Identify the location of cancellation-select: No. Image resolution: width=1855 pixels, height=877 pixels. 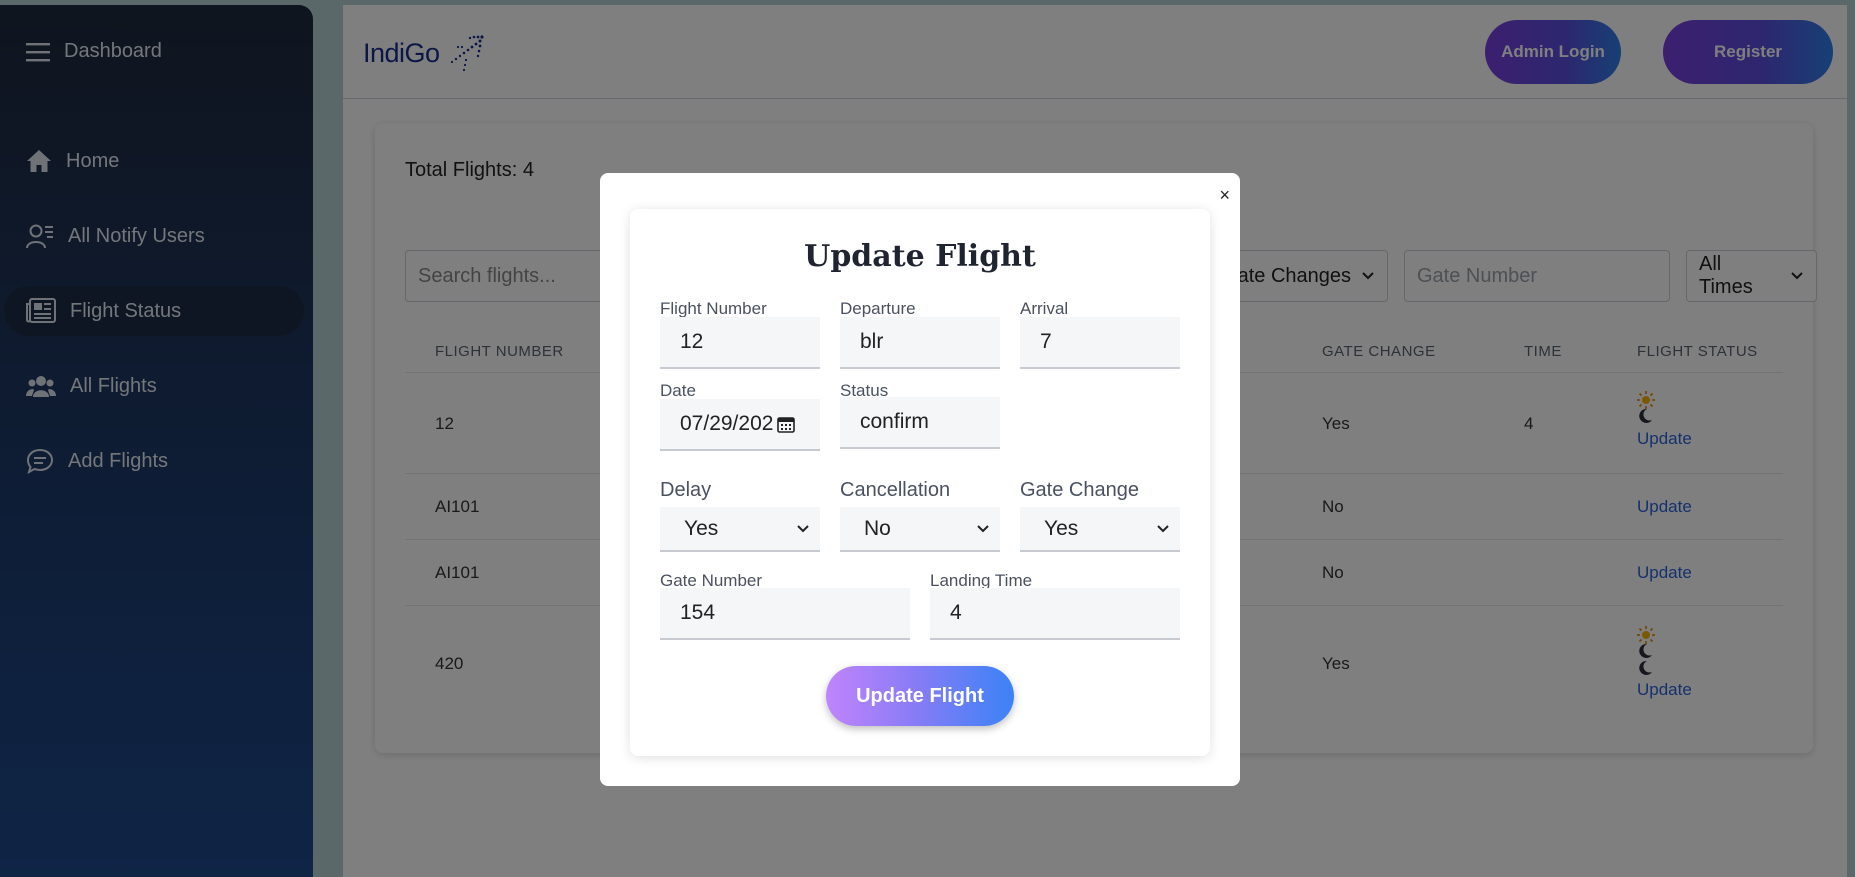
(920, 529).